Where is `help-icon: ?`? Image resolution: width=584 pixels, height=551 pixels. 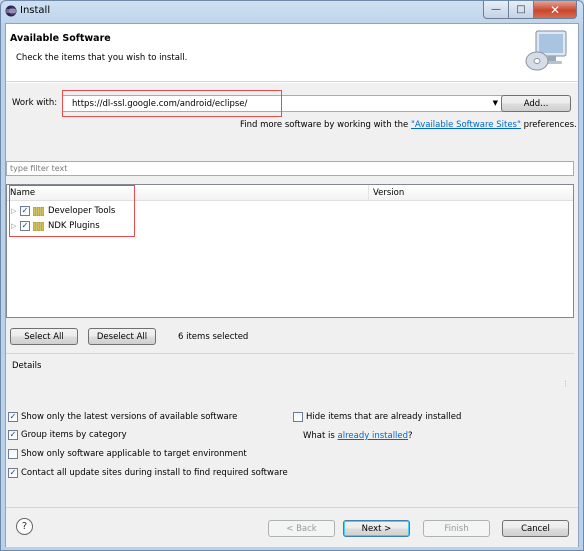
help-icon: ? is located at coordinates (24, 526).